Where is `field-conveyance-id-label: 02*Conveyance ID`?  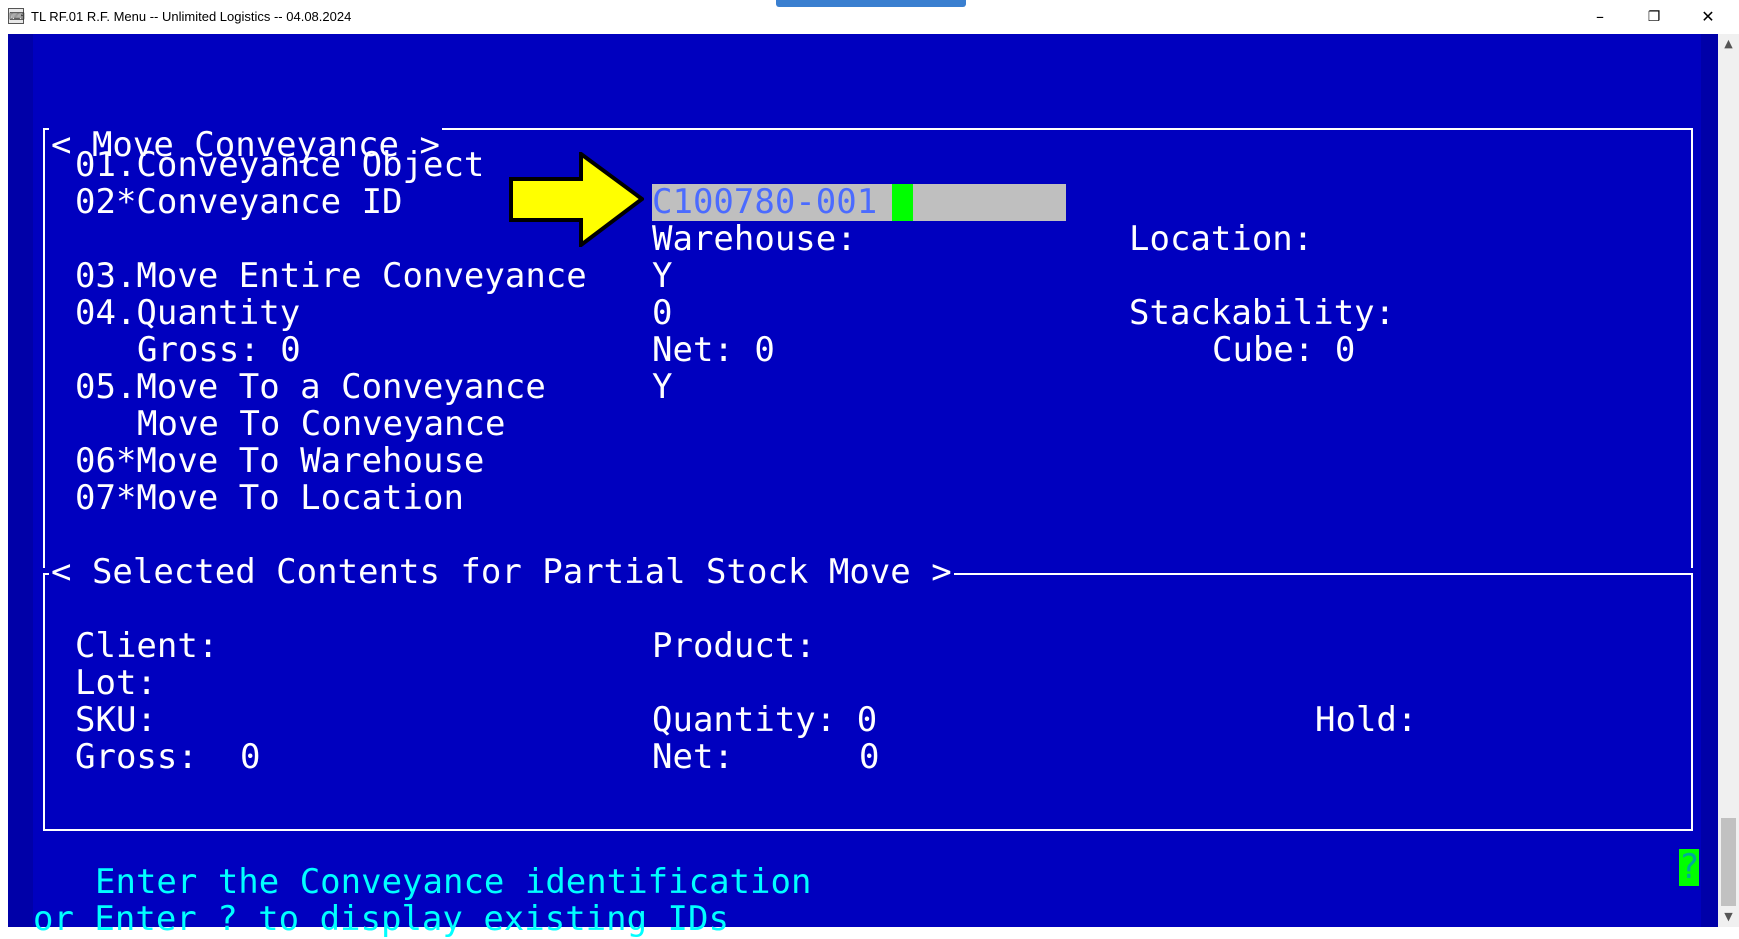 field-conveyance-id-label: 02*Conveyance ID is located at coordinates (239, 202).